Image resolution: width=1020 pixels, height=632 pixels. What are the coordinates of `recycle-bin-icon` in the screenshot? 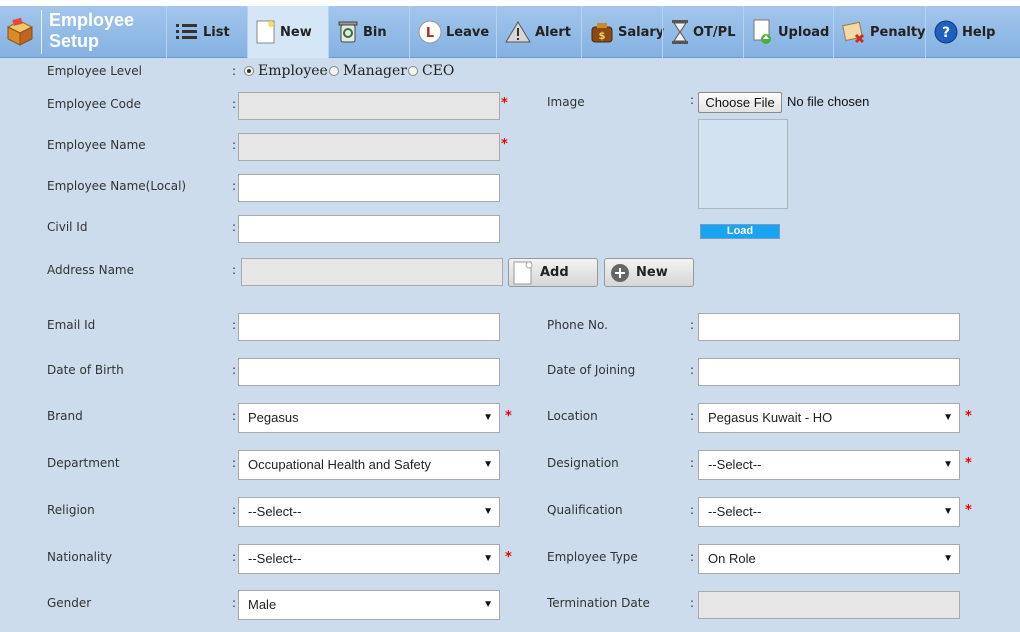 It's located at (348, 32).